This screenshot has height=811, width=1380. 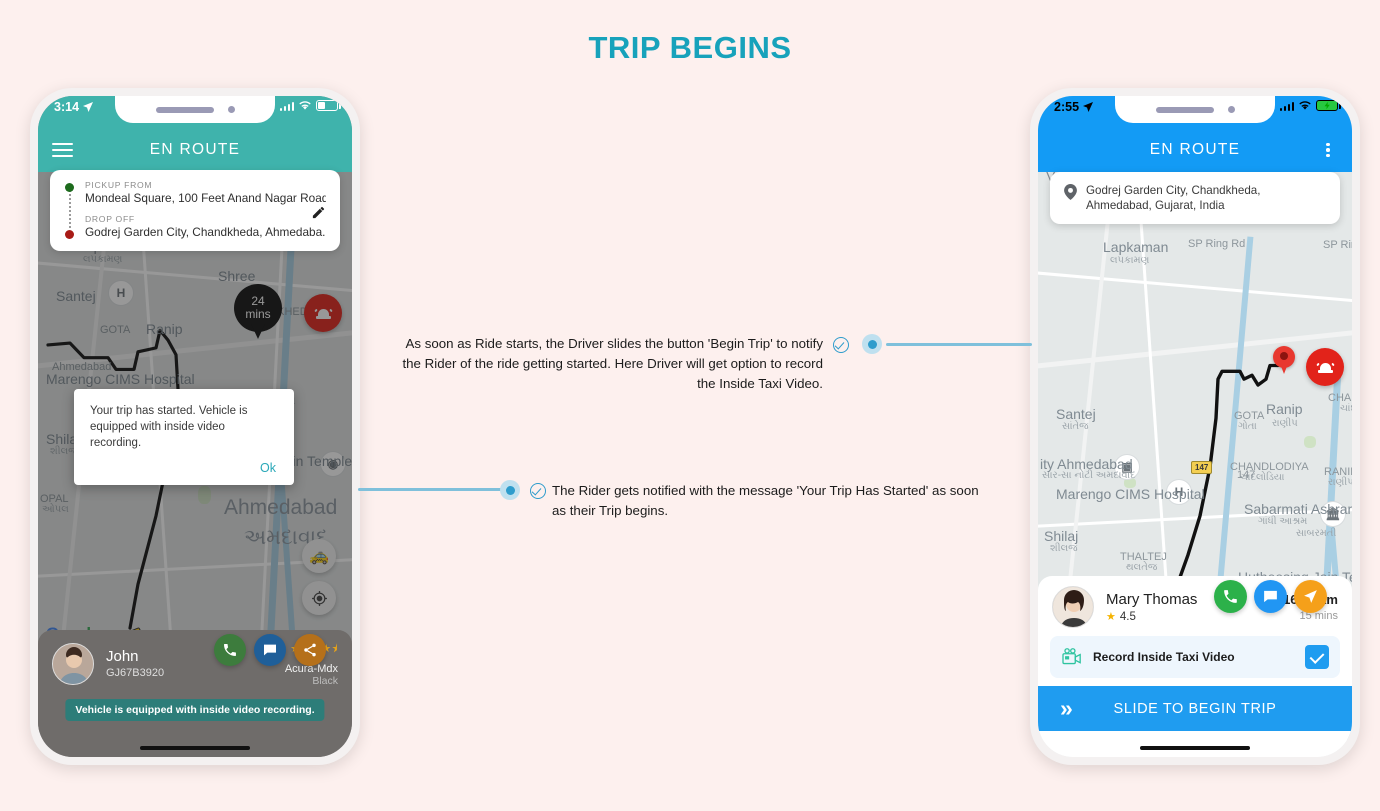 What do you see at coordinates (1328, 149) in the screenshot?
I see `kebab-menu-icon` at bounding box center [1328, 149].